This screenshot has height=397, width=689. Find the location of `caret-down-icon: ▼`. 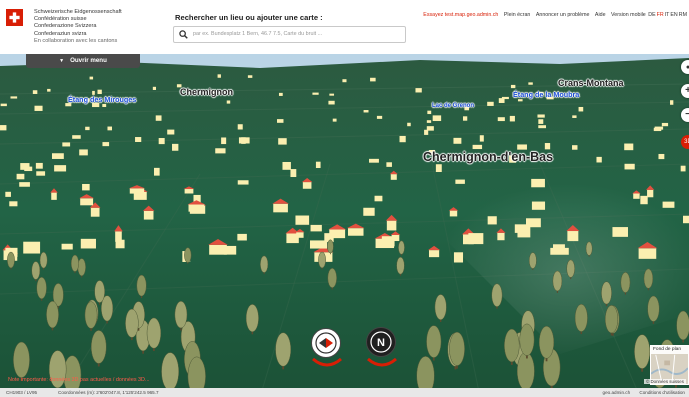

caret-down-icon: ▼ is located at coordinates (62, 61).